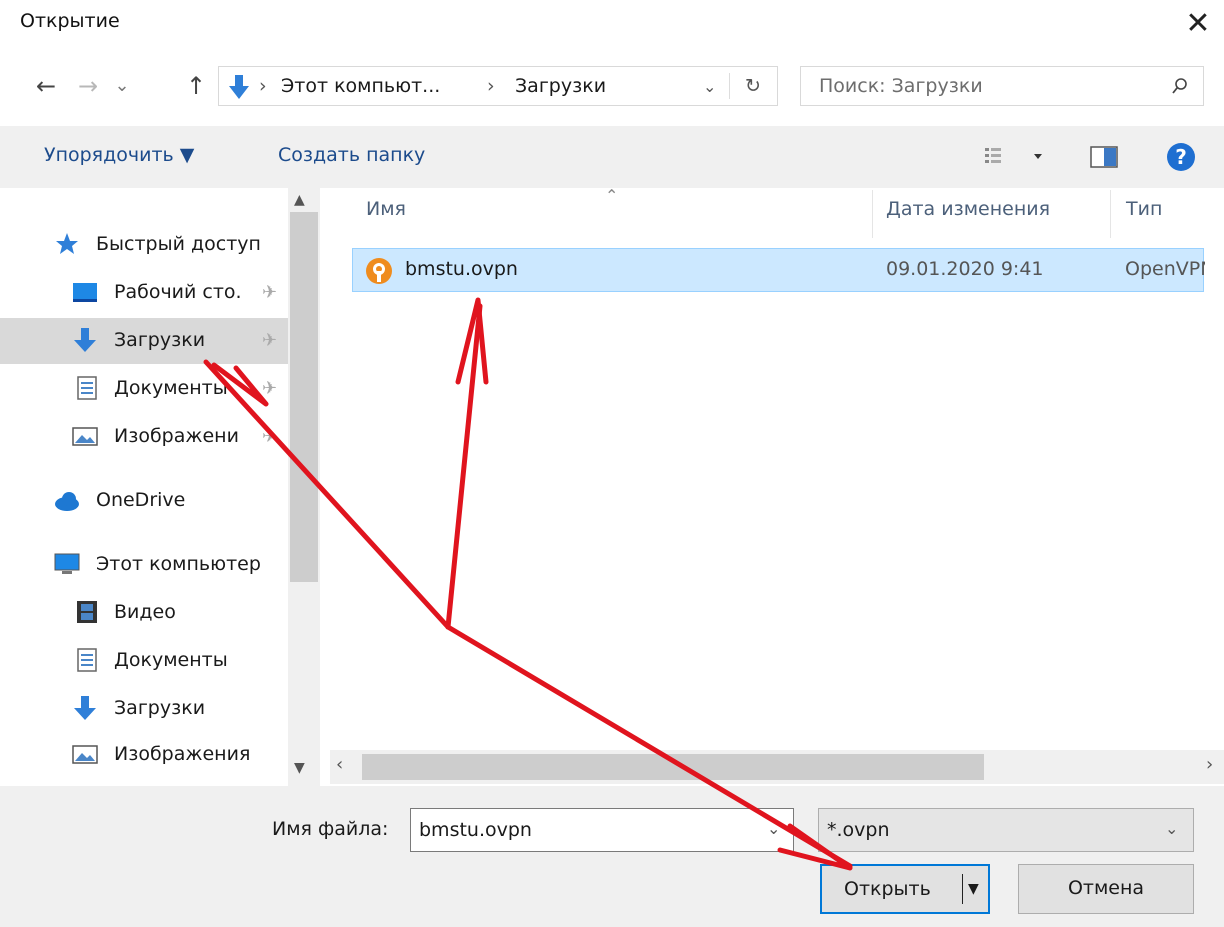  I want to click on scroll-left-arrow-icon: ‹, so click(339, 764).